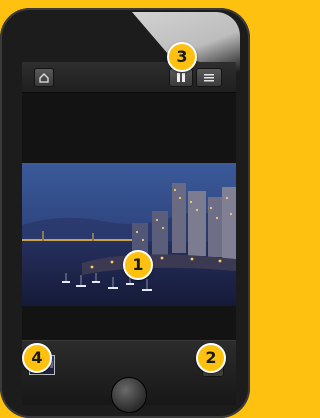  Describe the element at coordinates (37, 358) in the screenshot. I see `callout-marker-4: 4` at that location.